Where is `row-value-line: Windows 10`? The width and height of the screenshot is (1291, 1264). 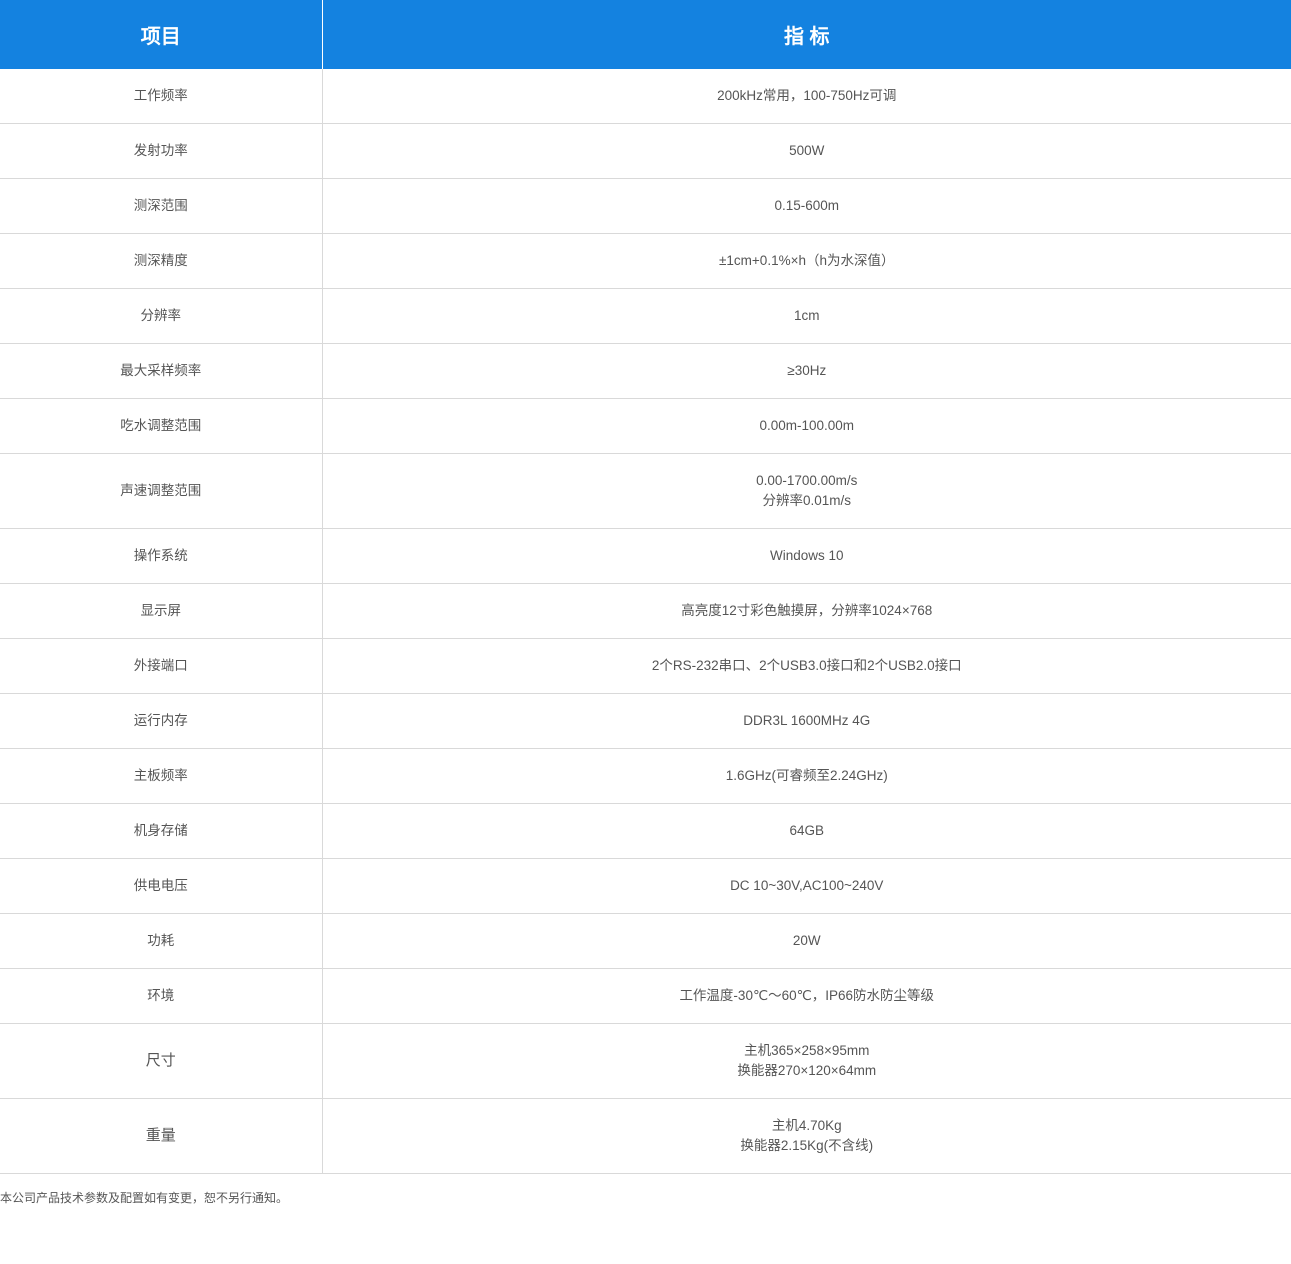 row-value-line: Windows 10 is located at coordinates (806, 555).